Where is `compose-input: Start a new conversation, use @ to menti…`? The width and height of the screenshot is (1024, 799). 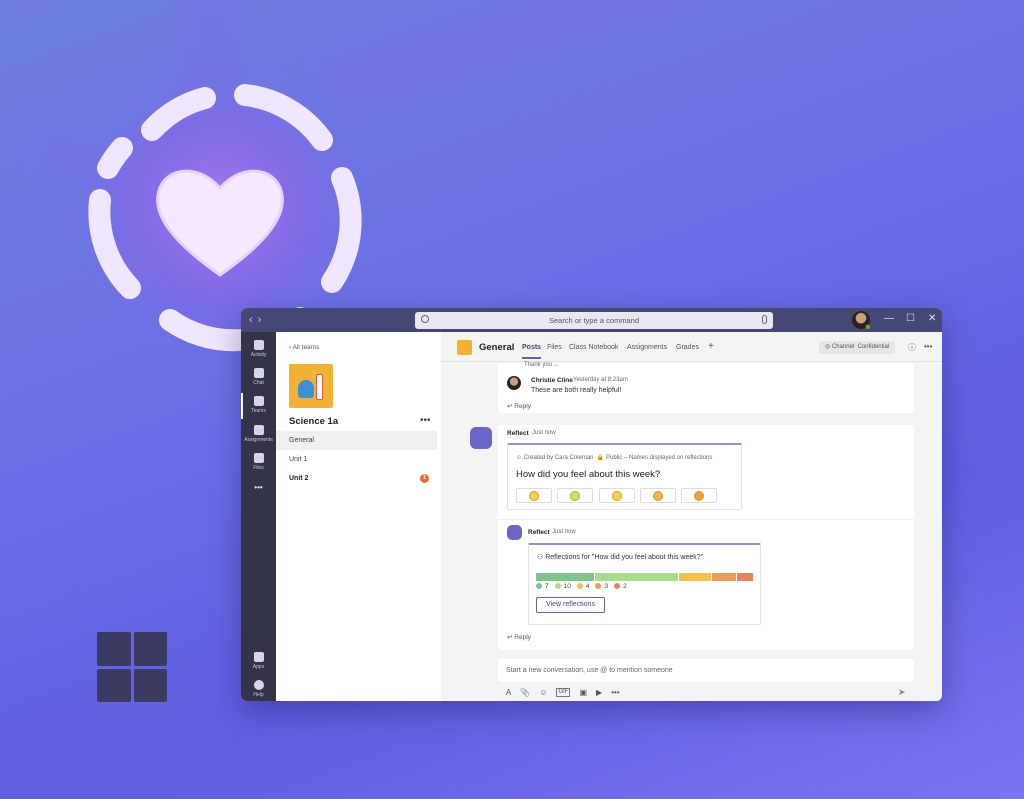
compose-input: Start a new conversation, use @ to menti… is located at coordinates (706, 670).